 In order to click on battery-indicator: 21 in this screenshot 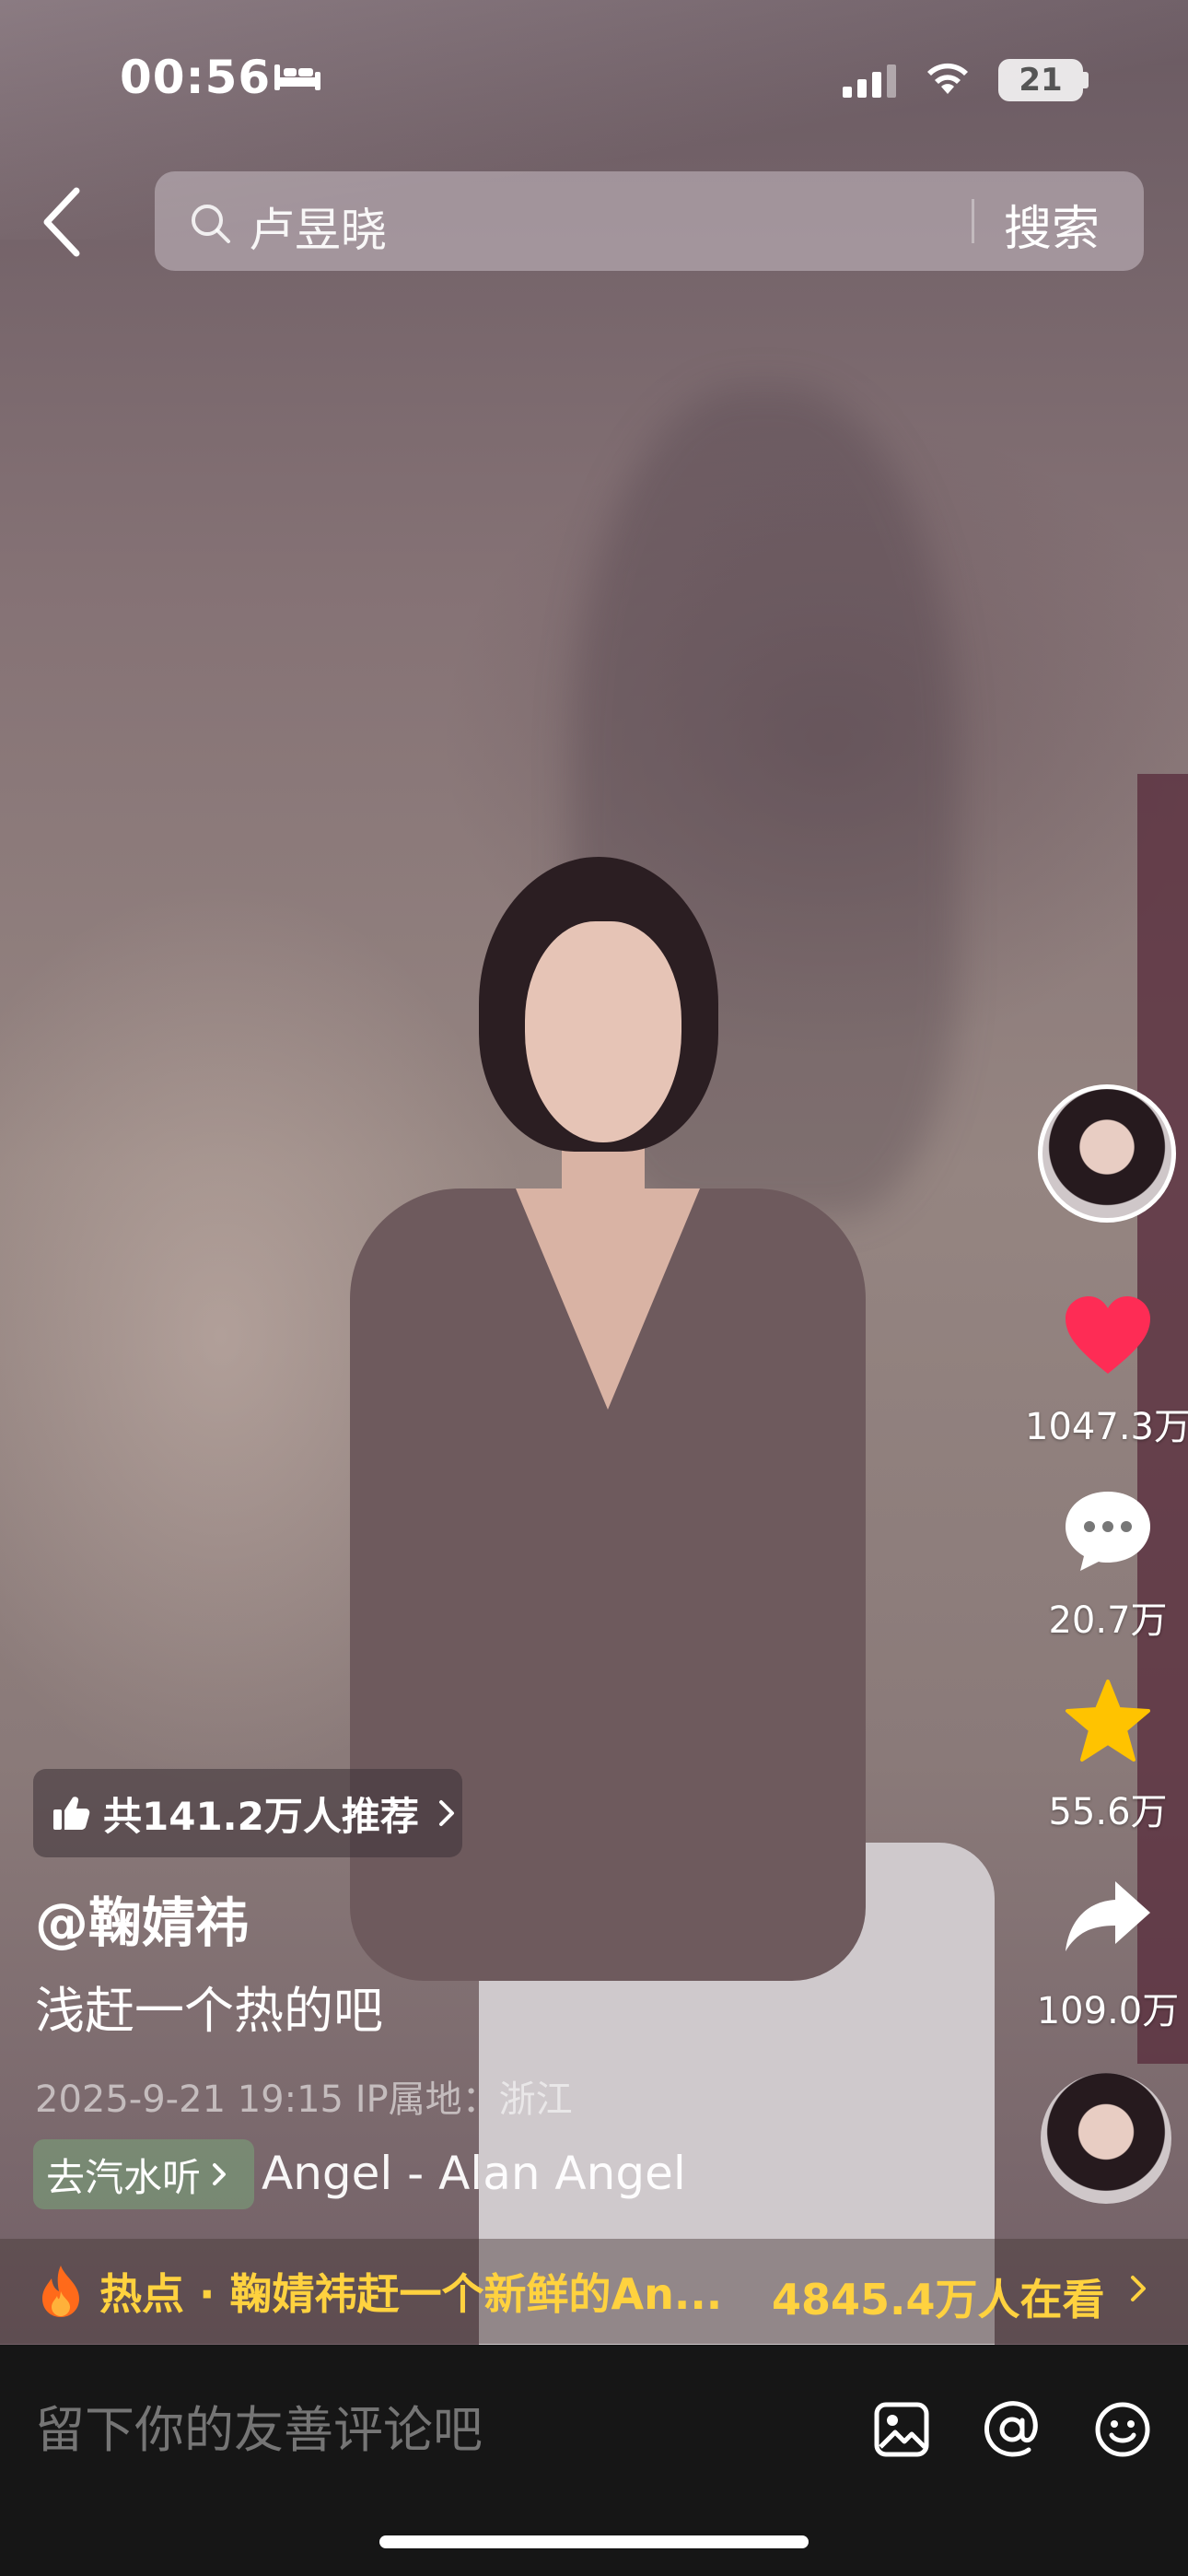, I will do `click(1040, 80)`.